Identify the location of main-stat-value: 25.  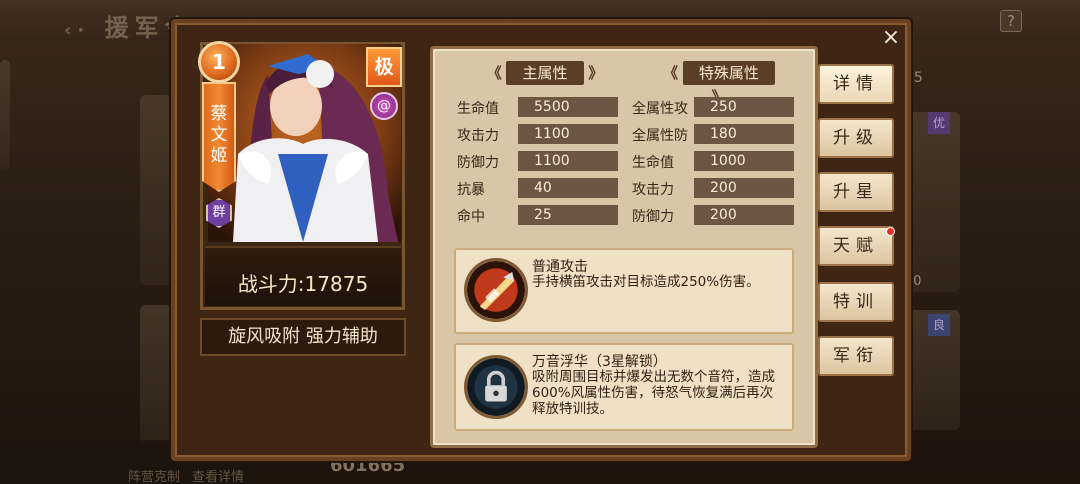
(568, 215).